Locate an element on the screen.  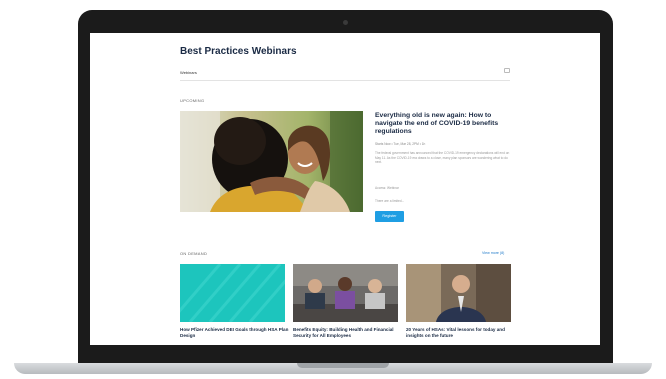
on-demand-section-label: ON DEMAND is located at coordinates (194, 253).